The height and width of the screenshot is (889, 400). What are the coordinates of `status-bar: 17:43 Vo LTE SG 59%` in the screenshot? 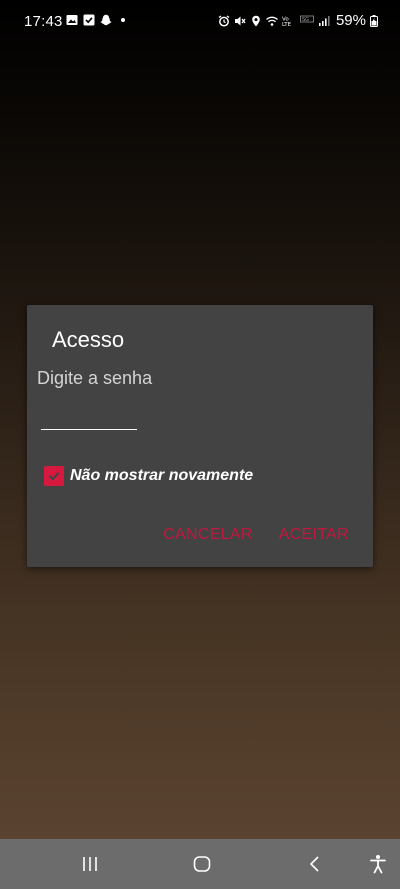 It's located at (200, 22).